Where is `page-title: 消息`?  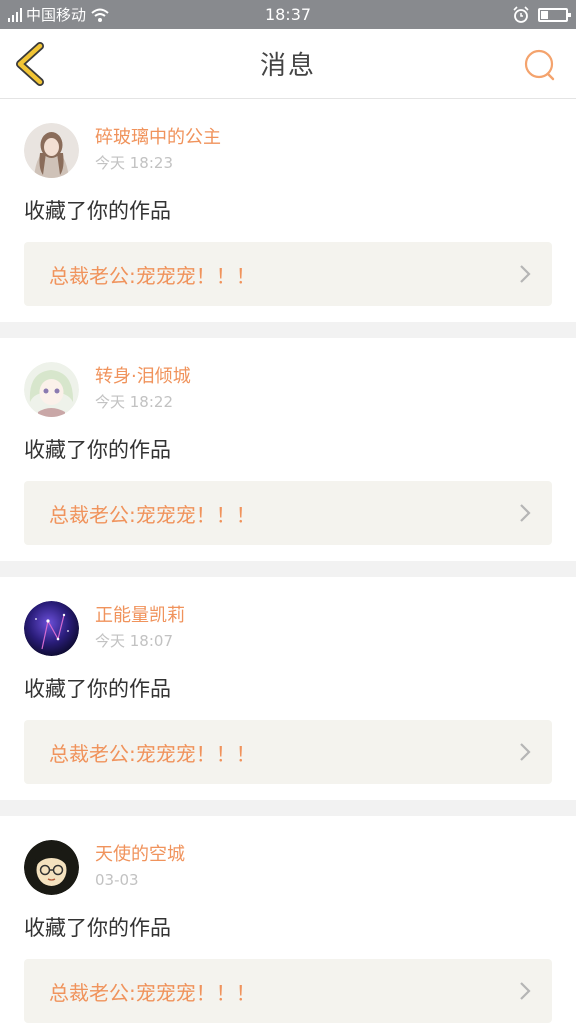 page-title: 消息 is located at coordinates (287, 66).